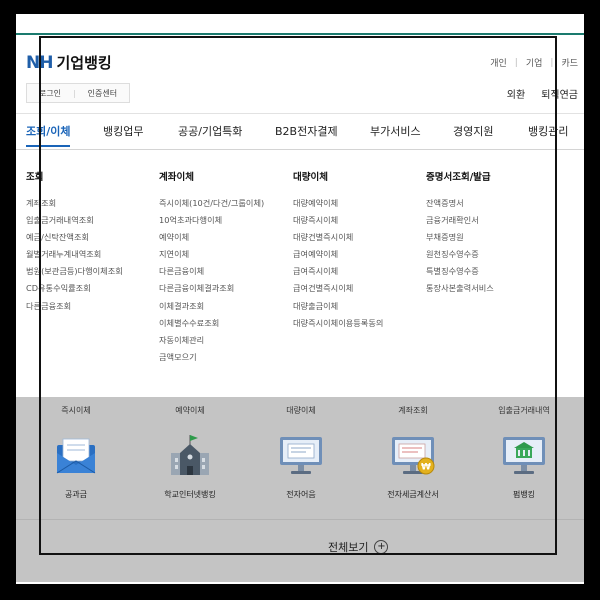  What do you see at coordinates (548, 131) in the screenshot?
I see `tab-banking-management: 뱅킹관리` at bounding box center [548, 131].